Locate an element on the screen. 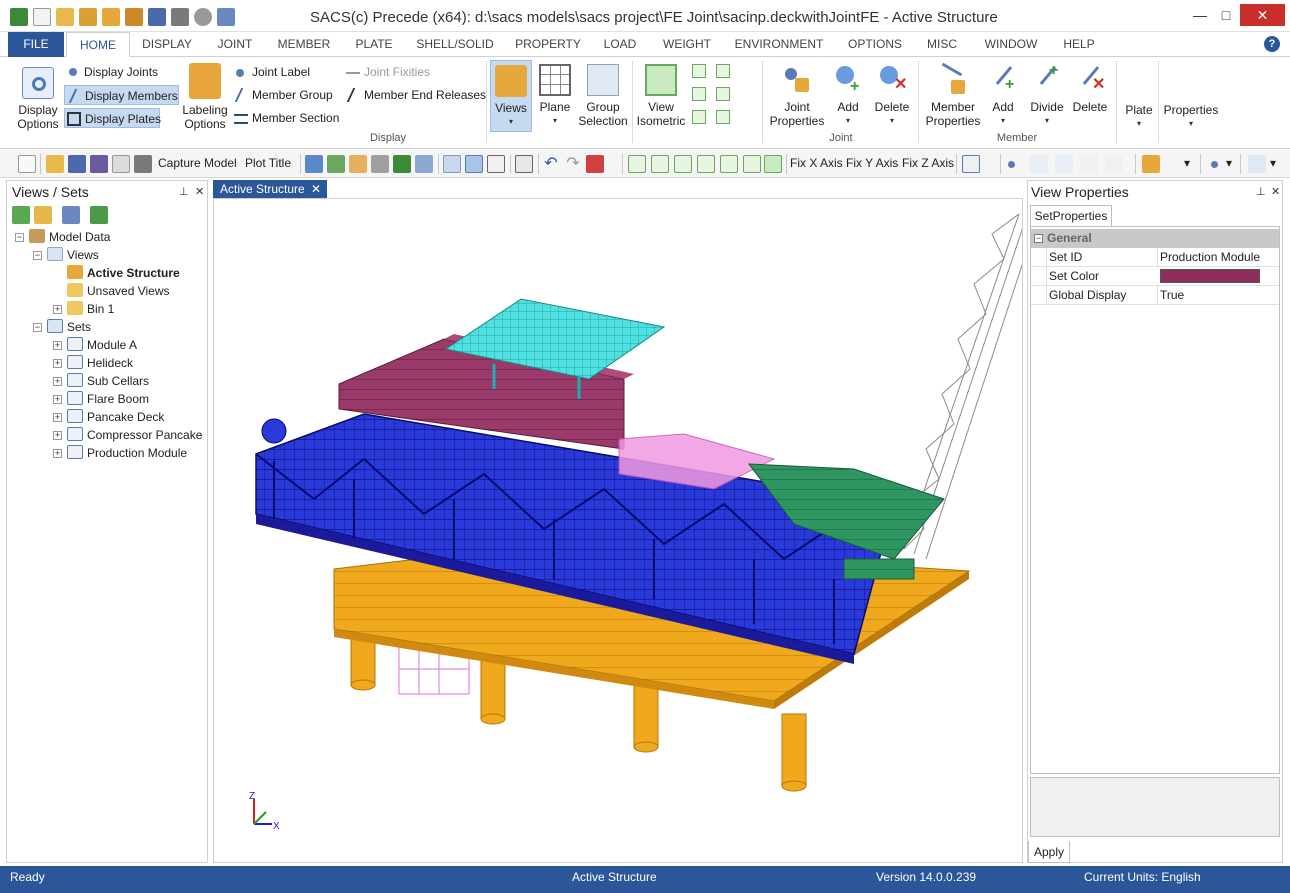 The image size is (1290, 893). view-back-cube-icon is located at coordinates (723, 71).